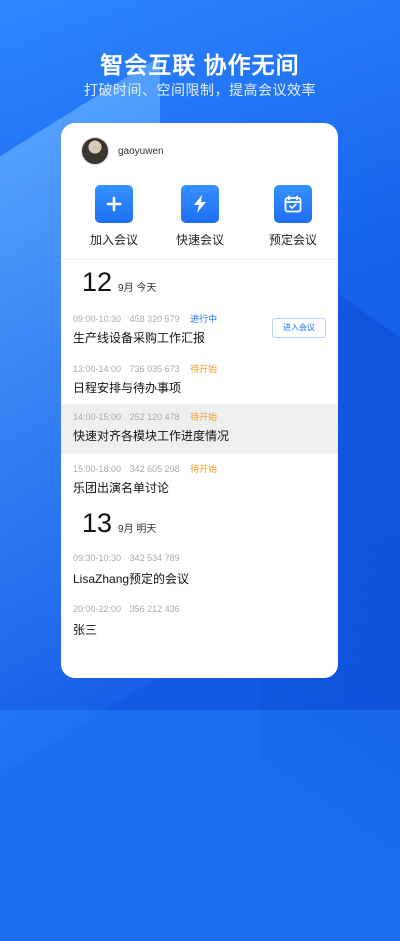 The height and width of the screenshot is (941, 400). I want to click on meeting-meta: 09:00-10:30 458 320 579 进行中, so click(145, 318).